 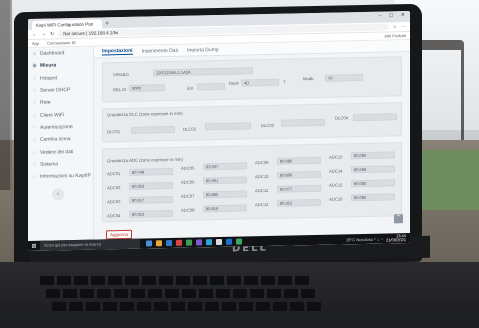 I want to click on dlc04-input, so click(x=375, y=117).